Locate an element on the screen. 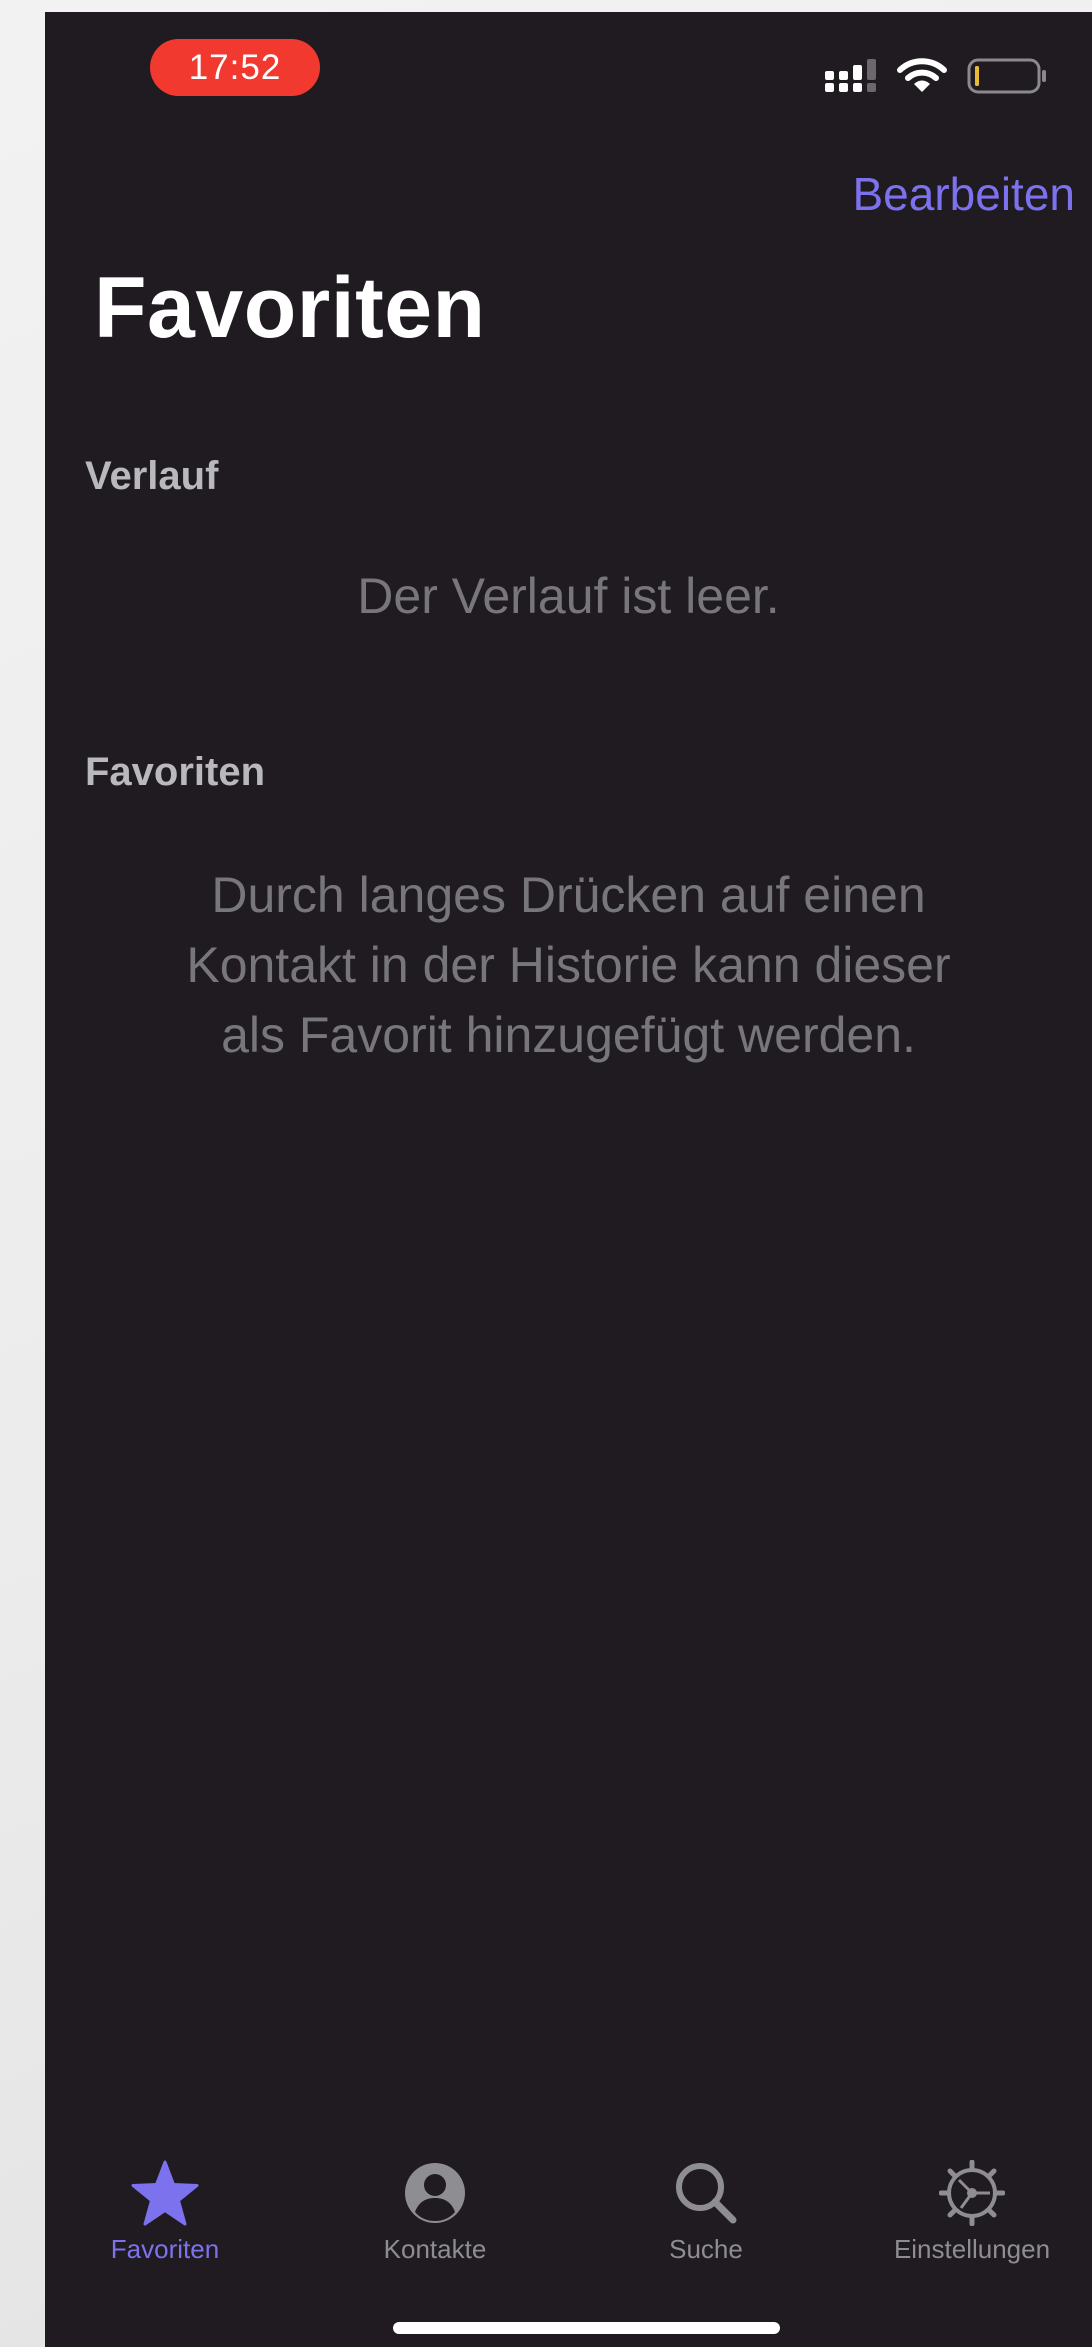  tab-kontakte: Kontakte is located at coordinates (435, 2225).